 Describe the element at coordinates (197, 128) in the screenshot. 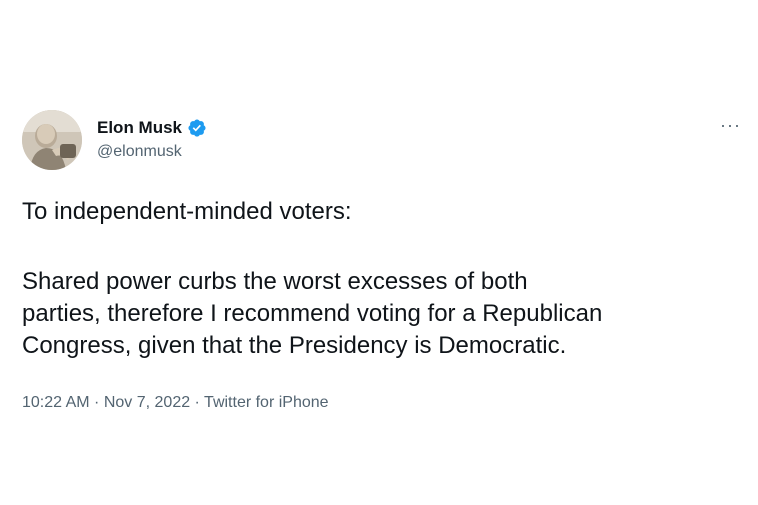

I see `verified-badge-icon` at that location.